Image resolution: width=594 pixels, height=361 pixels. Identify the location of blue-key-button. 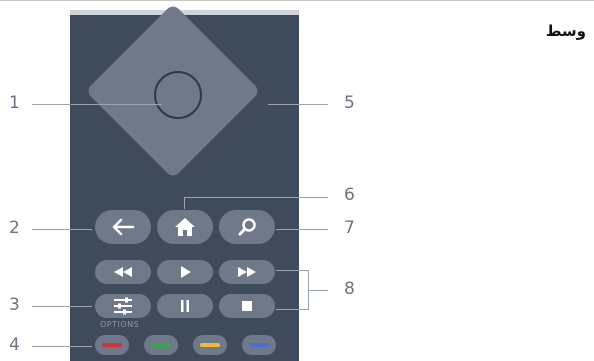
(259, 345).